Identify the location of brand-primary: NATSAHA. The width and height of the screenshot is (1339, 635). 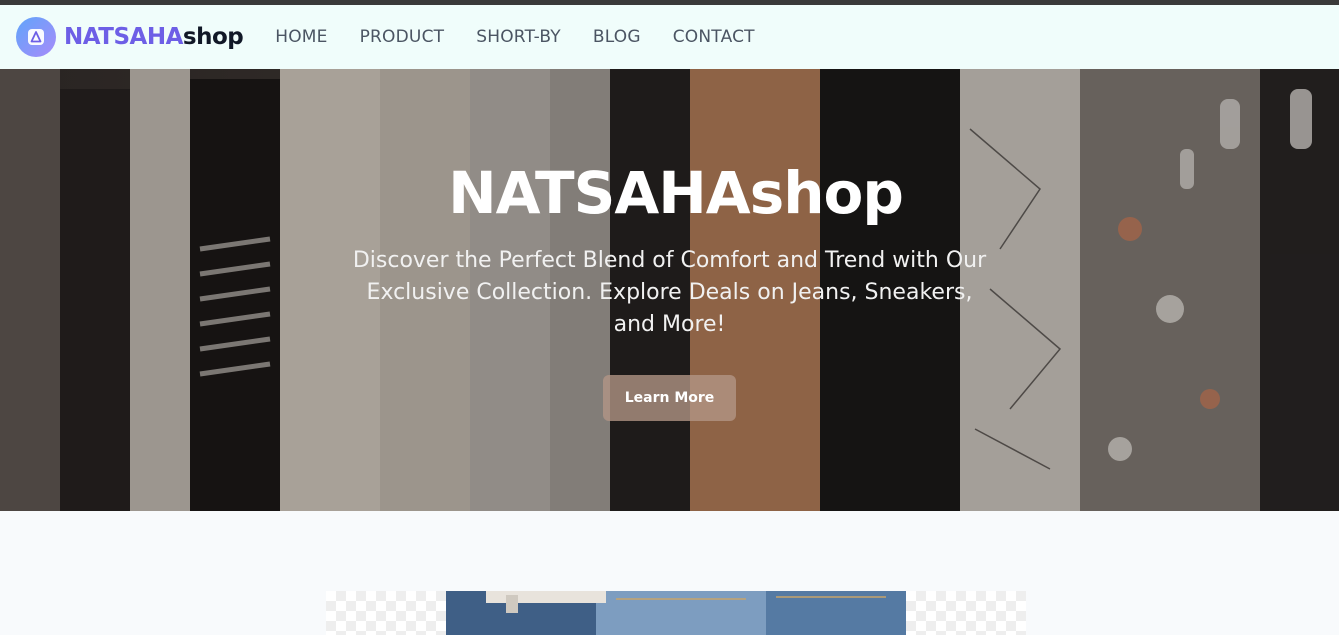
(123, 37).